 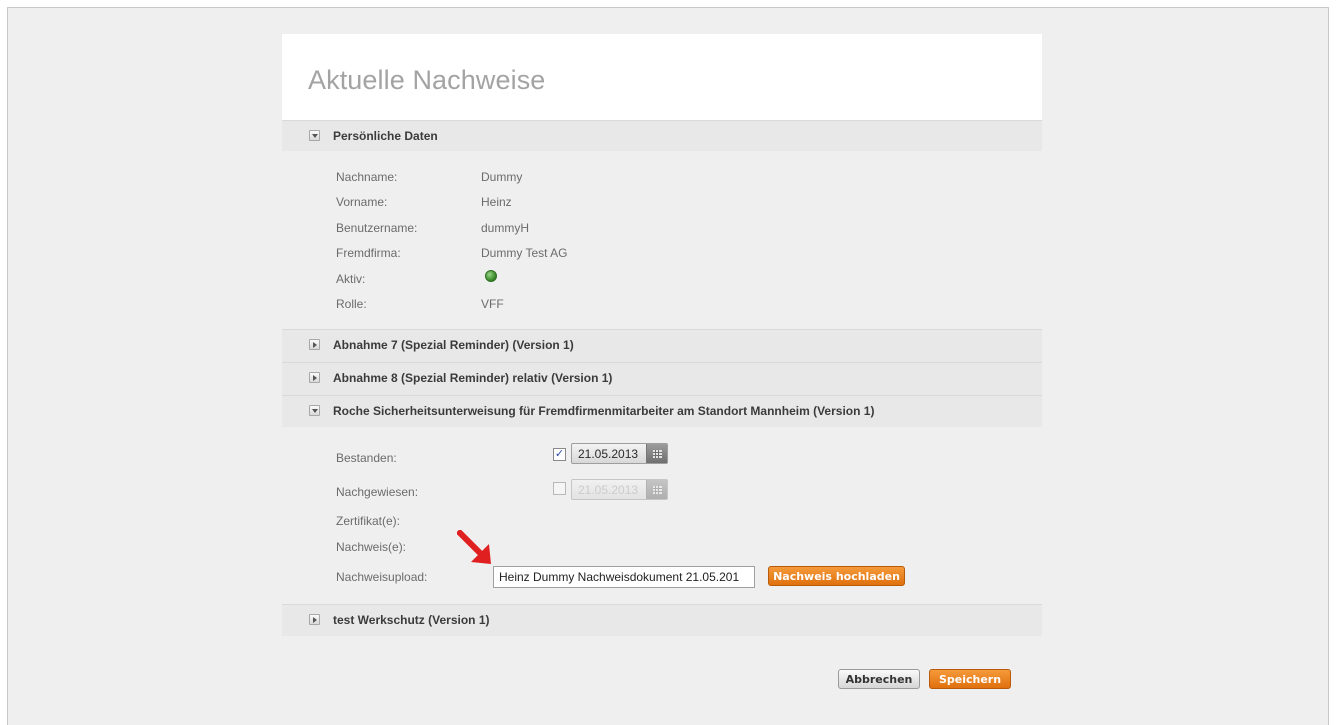 What do you see at coordinates (351, 279) in the screenshot?
I see `field-label: Aktiv:` at bounding box center [351, 279].